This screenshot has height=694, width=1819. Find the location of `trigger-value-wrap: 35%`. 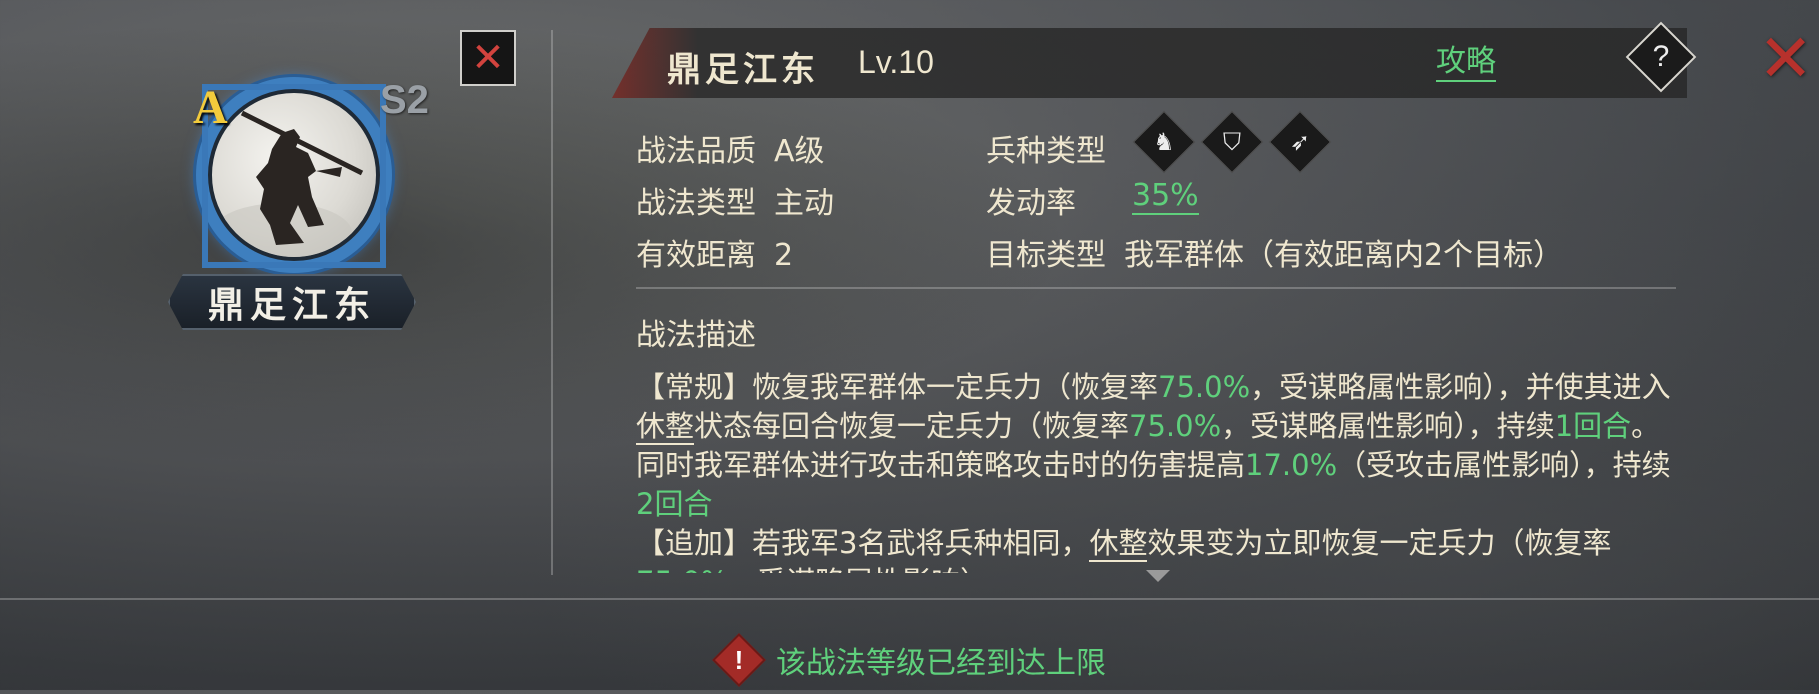

trigger-value-wrap: 35% is located at coordinates (1165, 196).